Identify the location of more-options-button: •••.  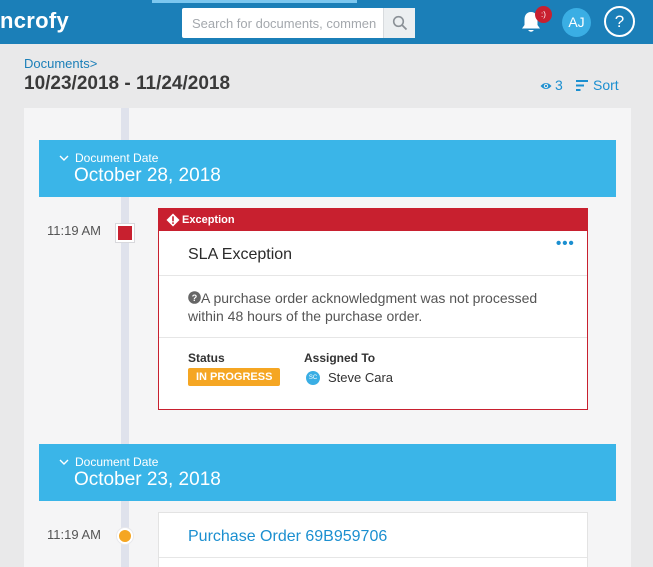
(565, 243).